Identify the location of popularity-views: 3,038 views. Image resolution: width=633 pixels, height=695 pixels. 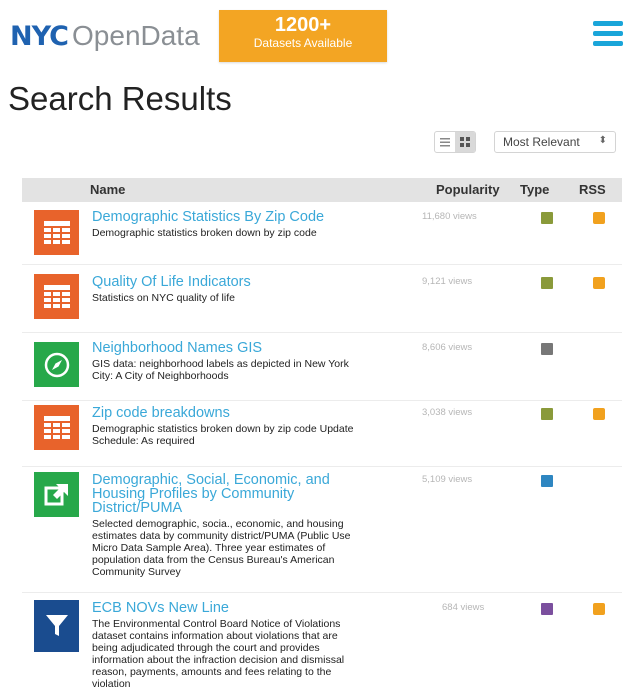
(447, 412).